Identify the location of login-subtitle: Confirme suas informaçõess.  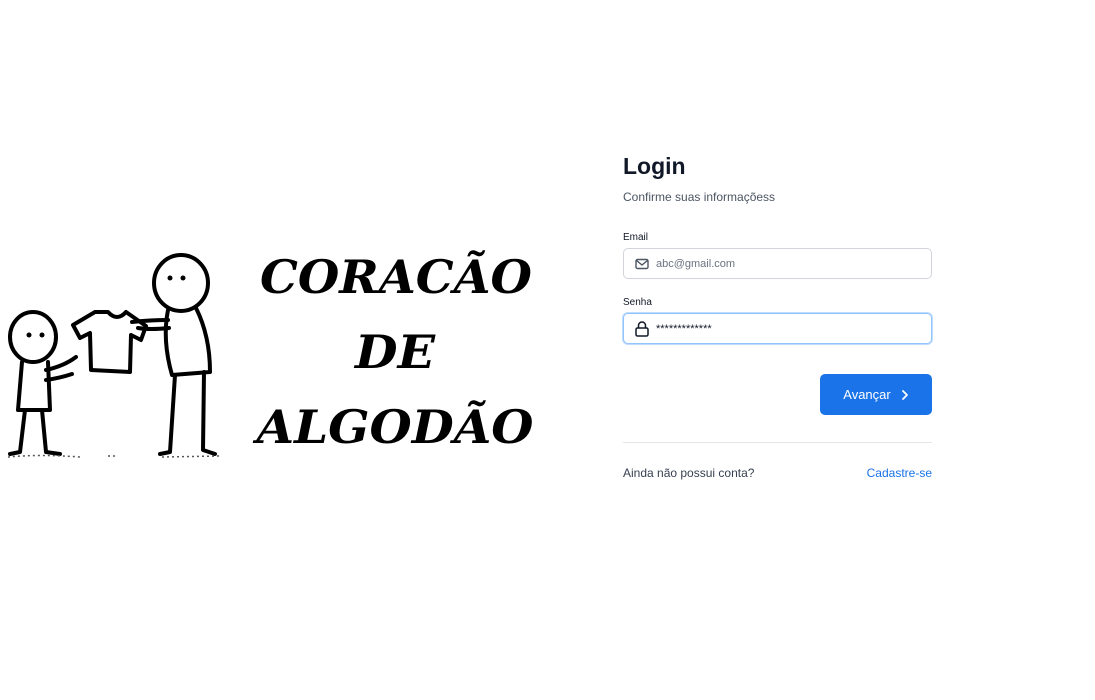
(699, 197).